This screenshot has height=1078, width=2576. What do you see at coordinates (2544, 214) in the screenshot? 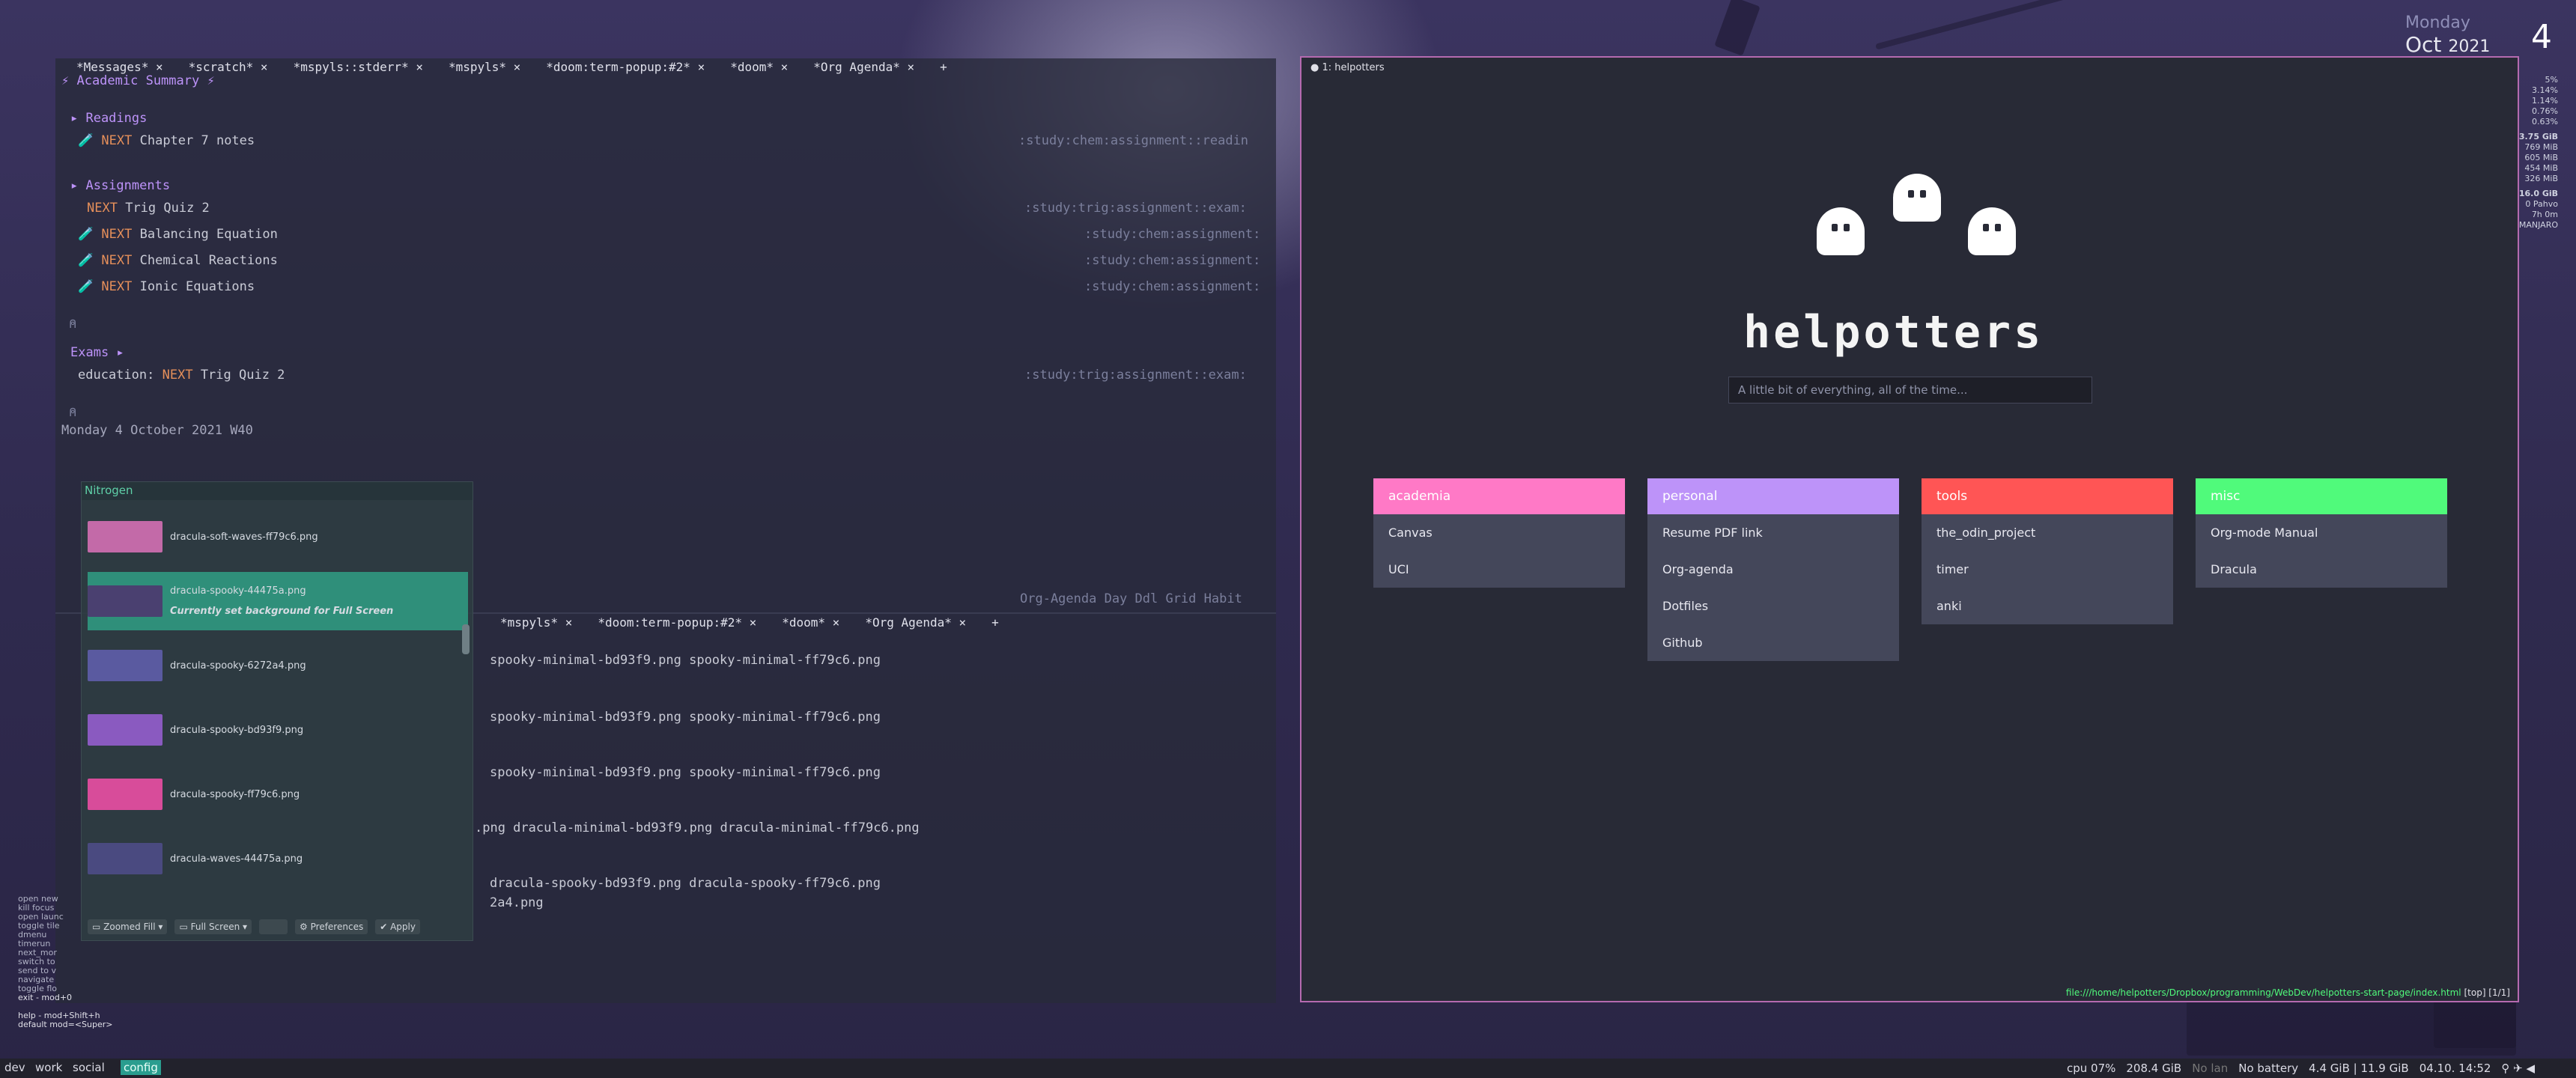
I see `sys-stat: 7h 0m` at bounding box center [2544, 214].